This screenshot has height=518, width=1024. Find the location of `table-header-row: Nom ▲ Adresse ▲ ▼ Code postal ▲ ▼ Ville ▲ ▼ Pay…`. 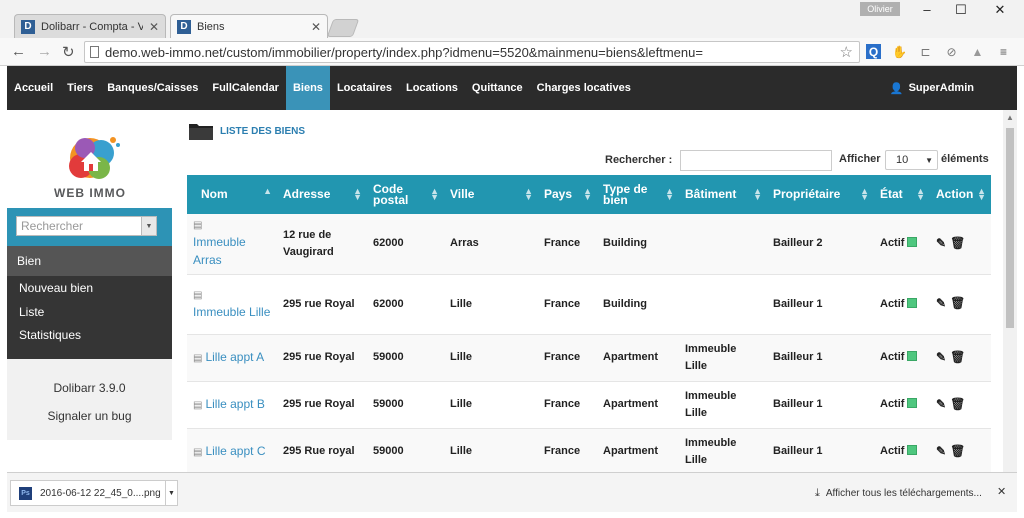

table-header-row: Nom ▲ Adresse ▲ ▼ Code postal ▲ ▼ Ville ▲ ▼ Pay… is located at coordinates (589, 194).